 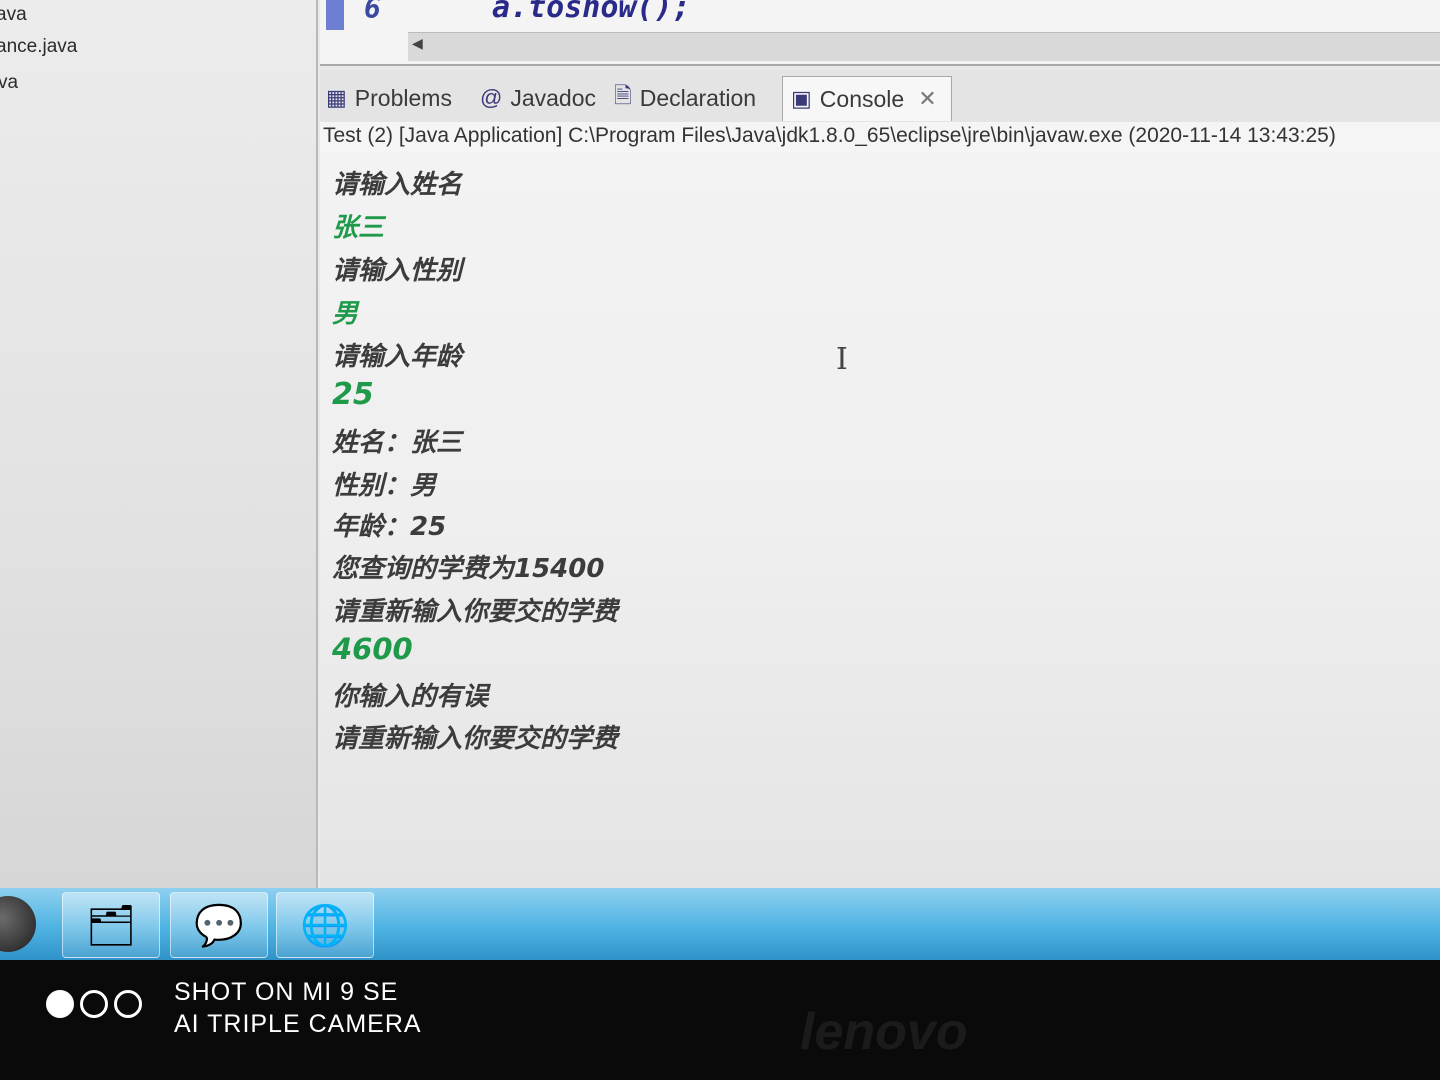 What do you see at coordinates (18, 924) in the screenshot?
I see `start-button` at bounding box center [18, 924].